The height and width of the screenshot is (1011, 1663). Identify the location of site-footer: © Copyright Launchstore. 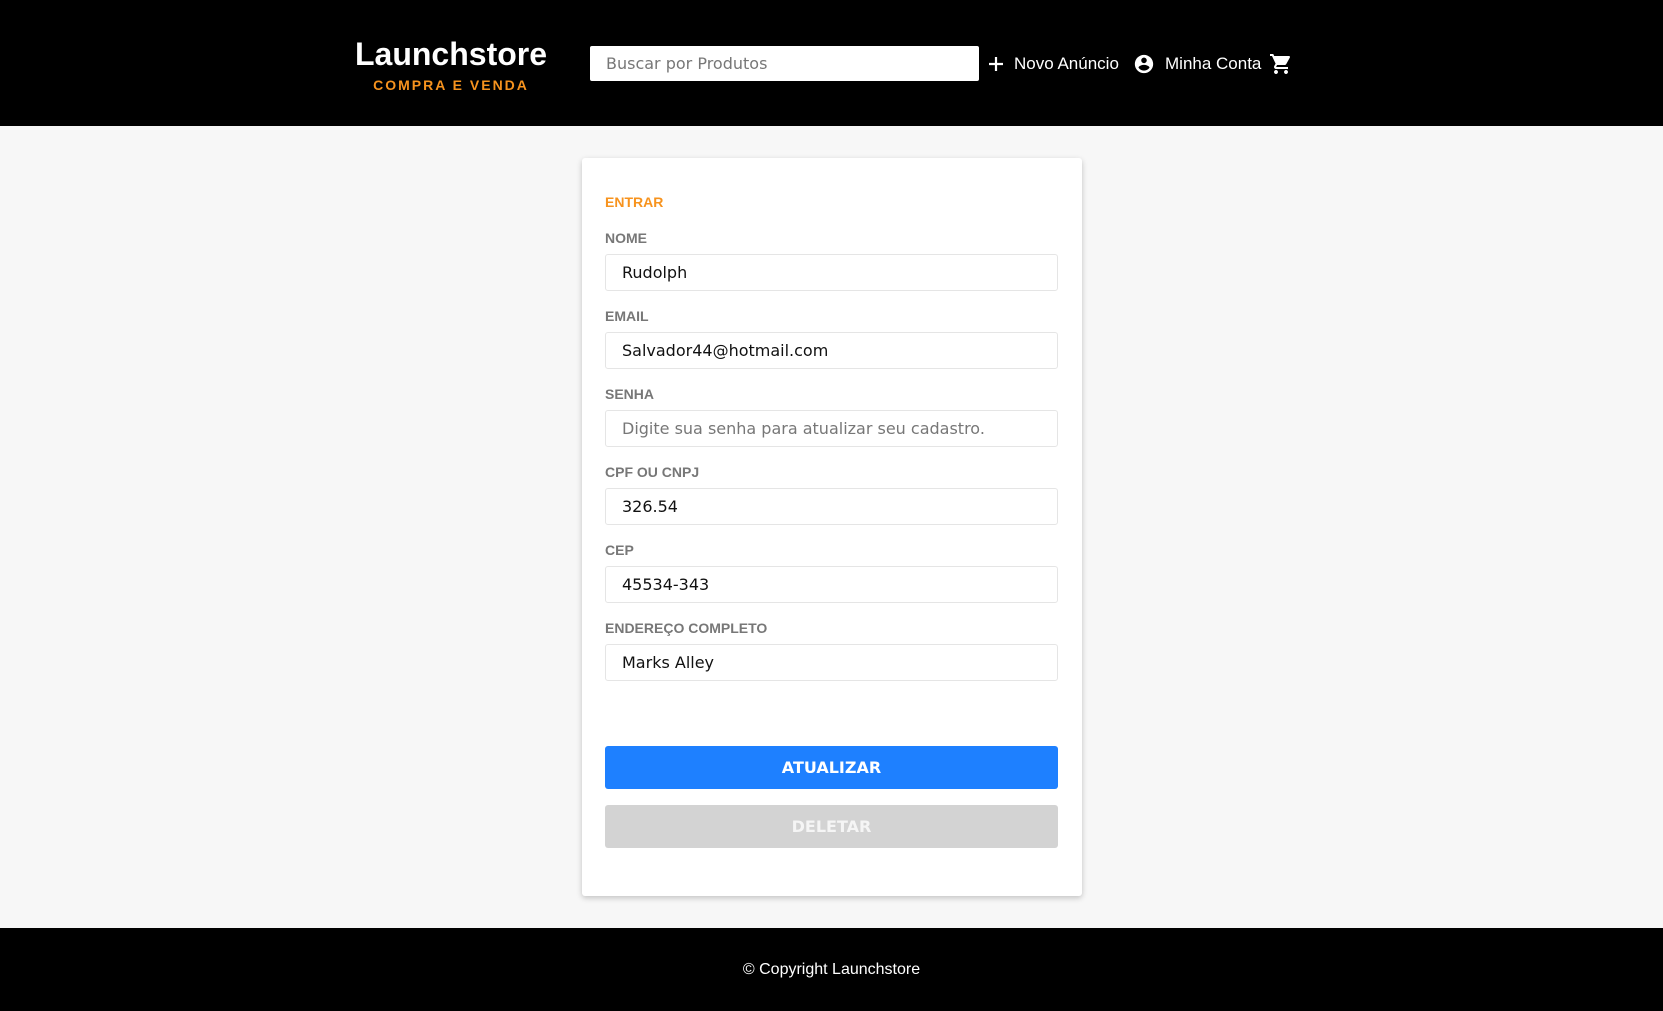
(831, 969).